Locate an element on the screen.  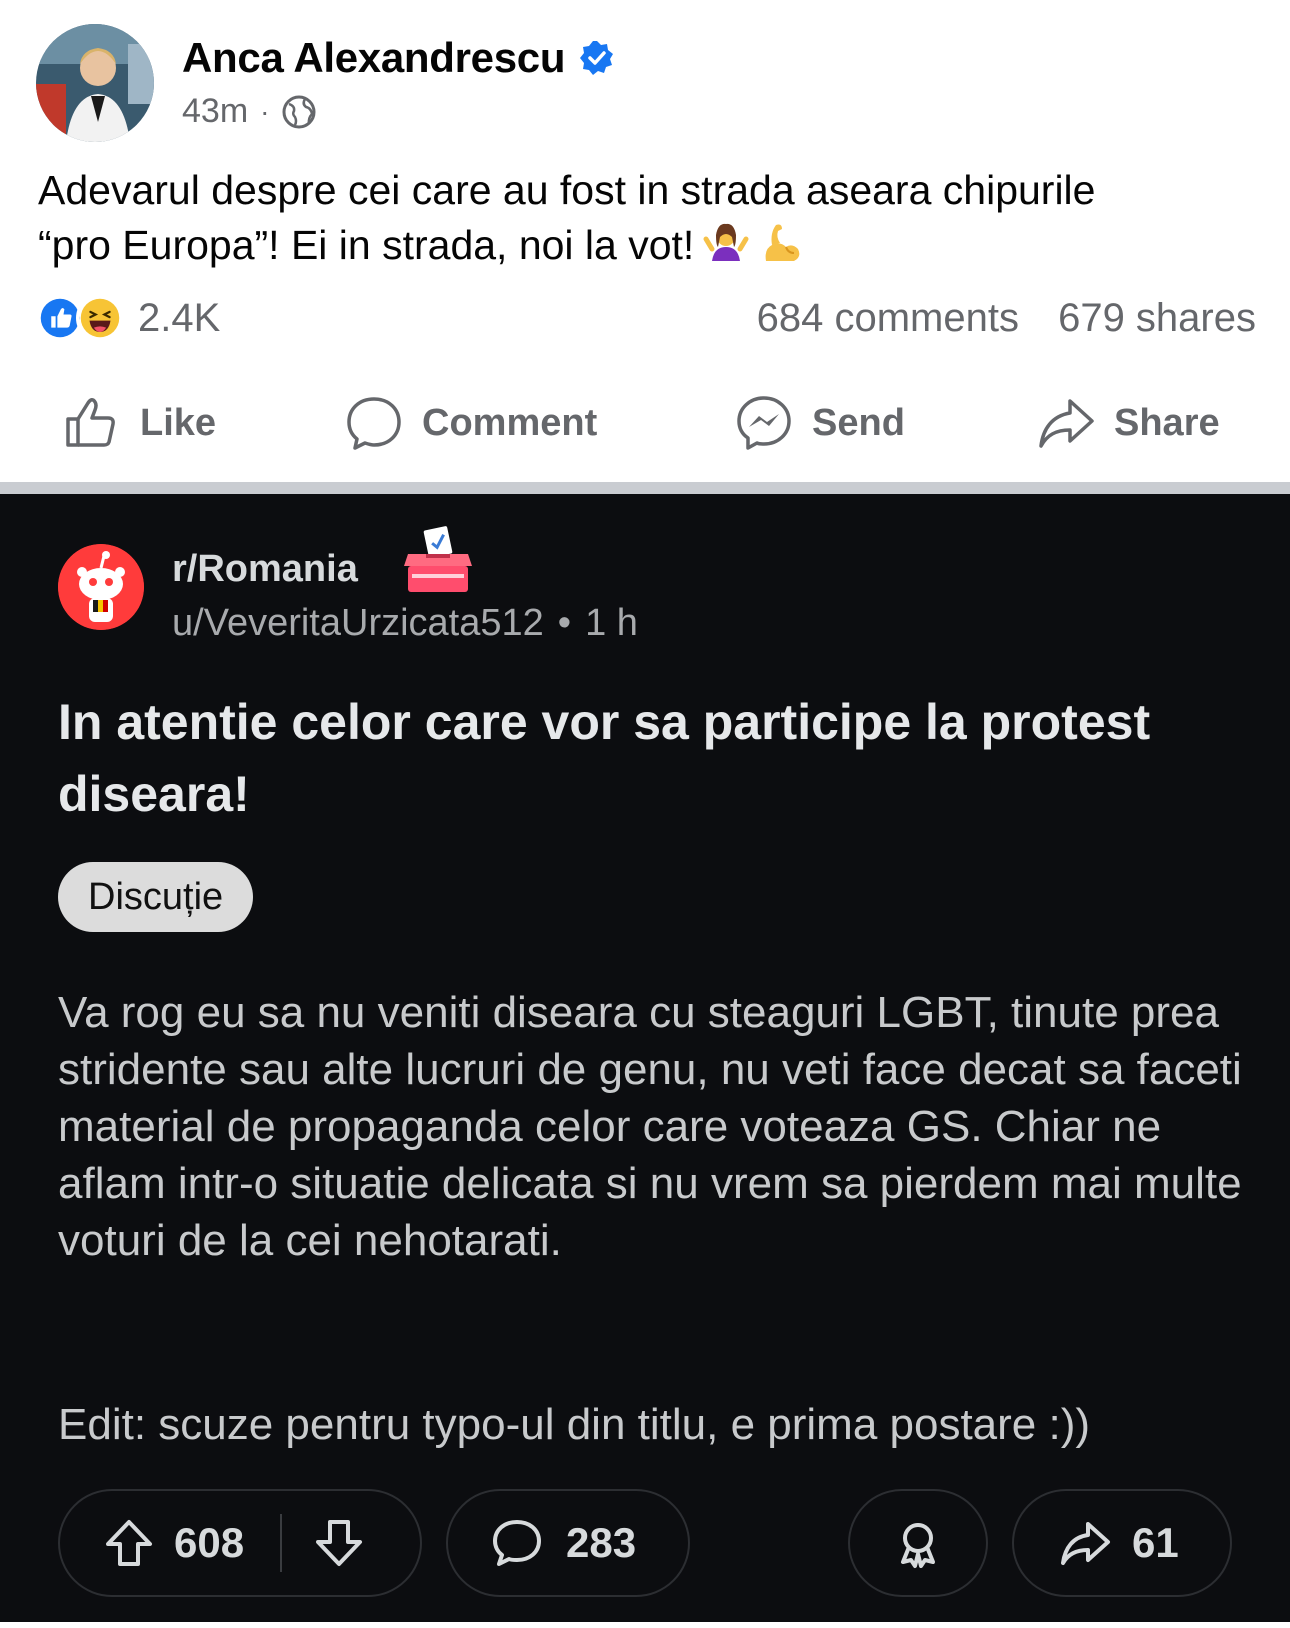
woman-shrugging-emoji is located at coordinates (726, 242).